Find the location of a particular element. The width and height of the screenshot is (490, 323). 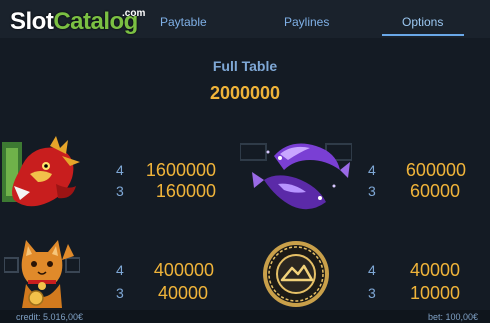

tab-paytable: Paytable is located at coordinates (183, 26).